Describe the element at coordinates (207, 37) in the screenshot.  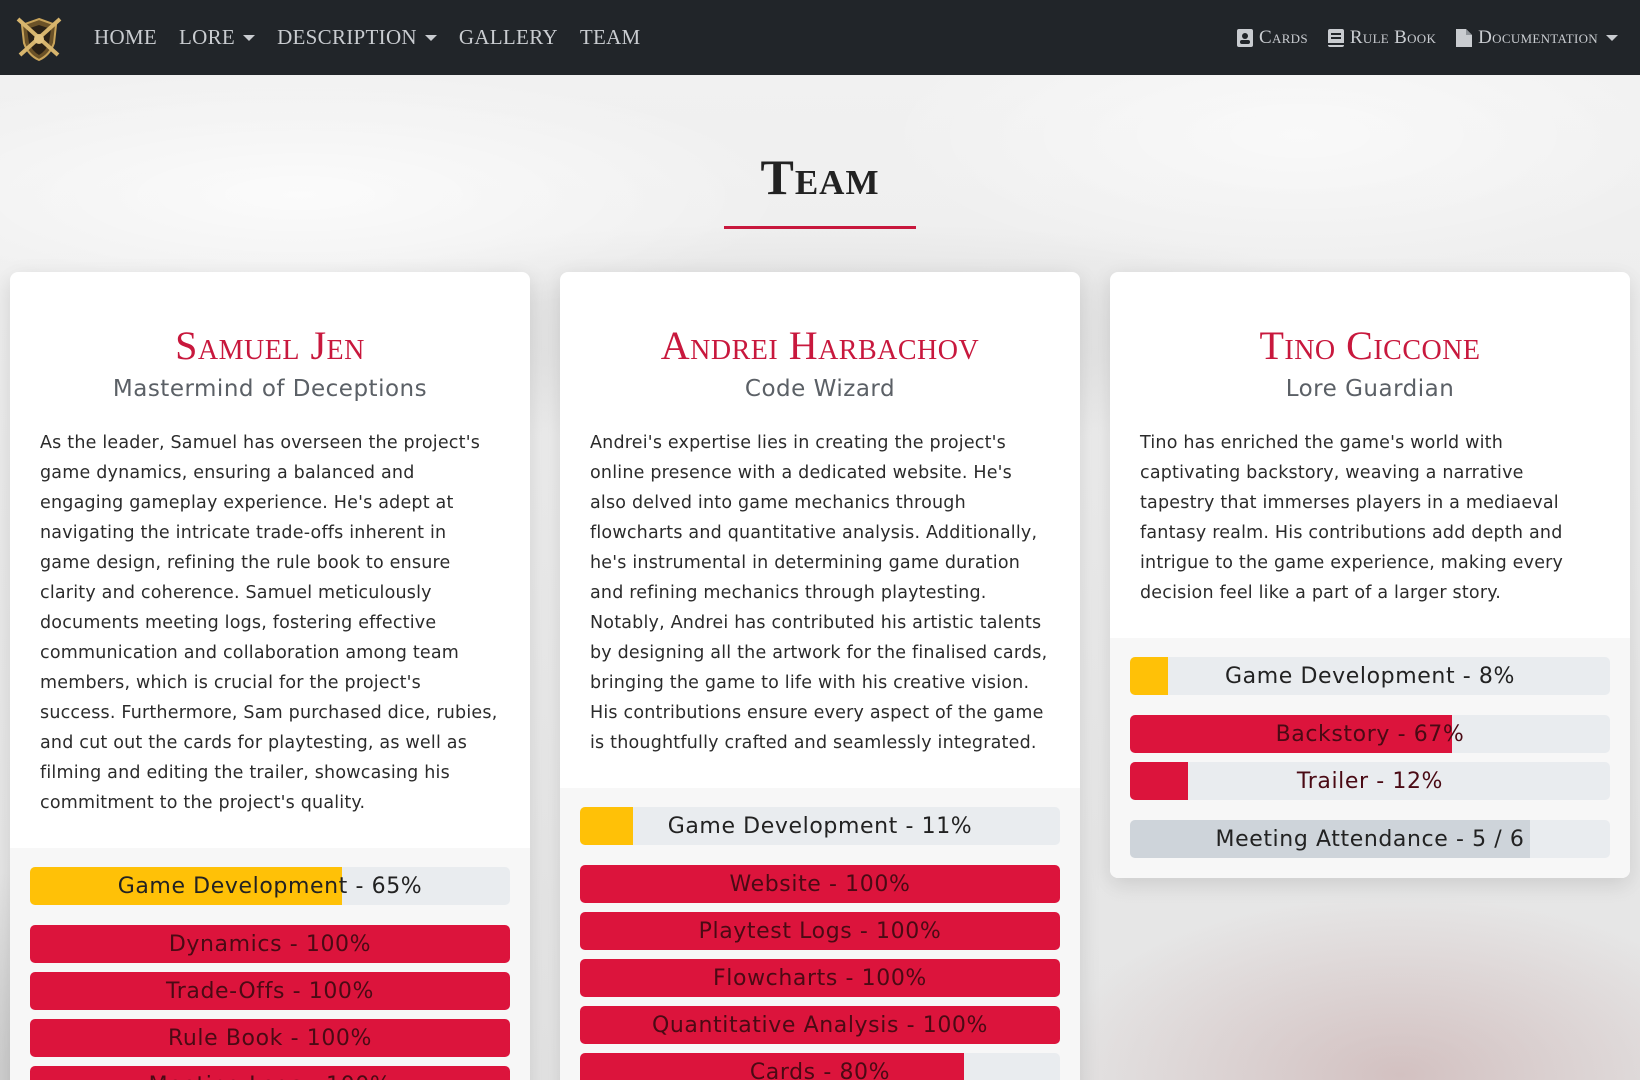
I see `nav-label: LORE` at that location.